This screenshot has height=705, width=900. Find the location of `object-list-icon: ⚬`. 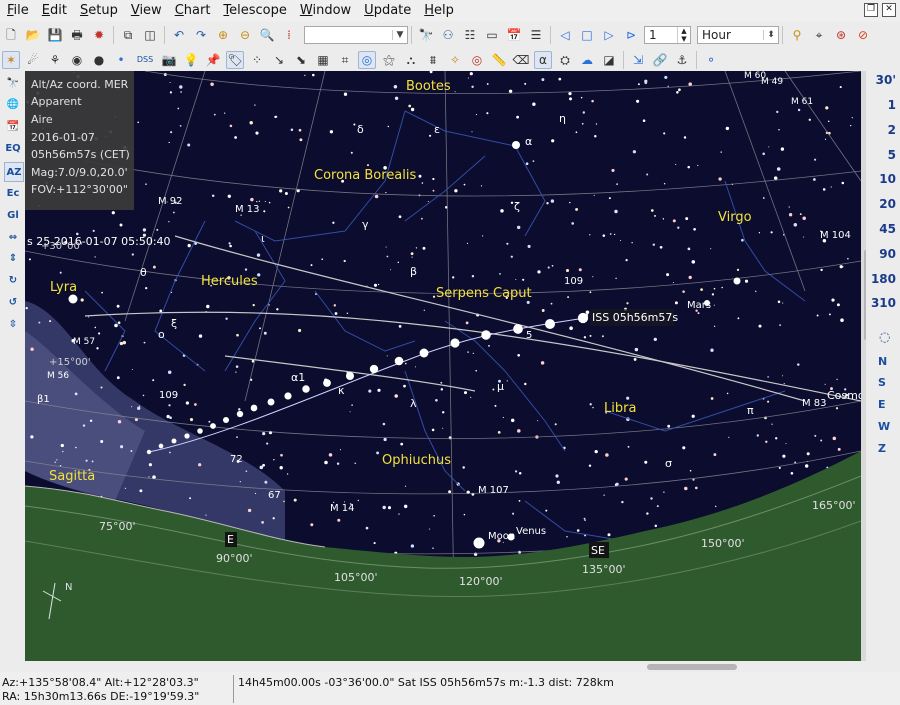

object-list-icon: ⚬ is located at coordinates (711, 60).